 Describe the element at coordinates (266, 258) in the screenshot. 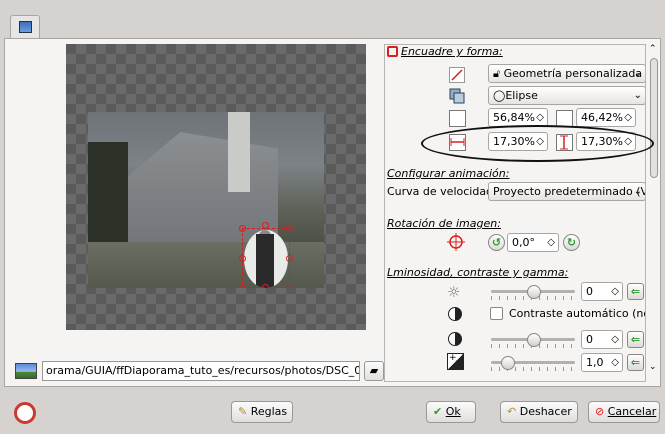

I see `selection-box` at that location.